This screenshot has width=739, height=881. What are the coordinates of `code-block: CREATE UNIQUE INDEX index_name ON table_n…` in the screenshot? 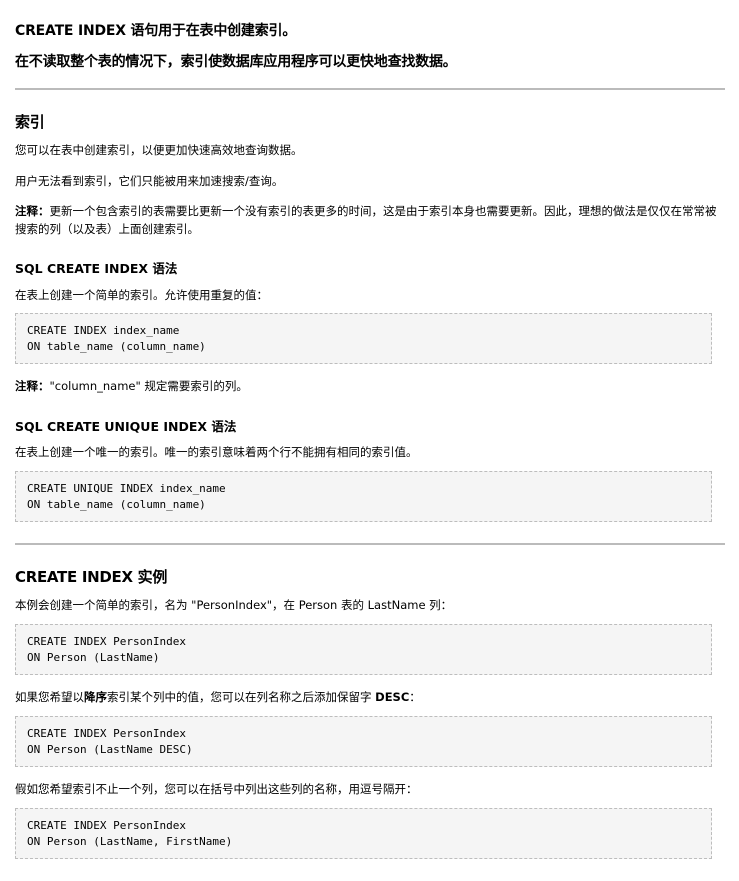 It's located at (363, 496).